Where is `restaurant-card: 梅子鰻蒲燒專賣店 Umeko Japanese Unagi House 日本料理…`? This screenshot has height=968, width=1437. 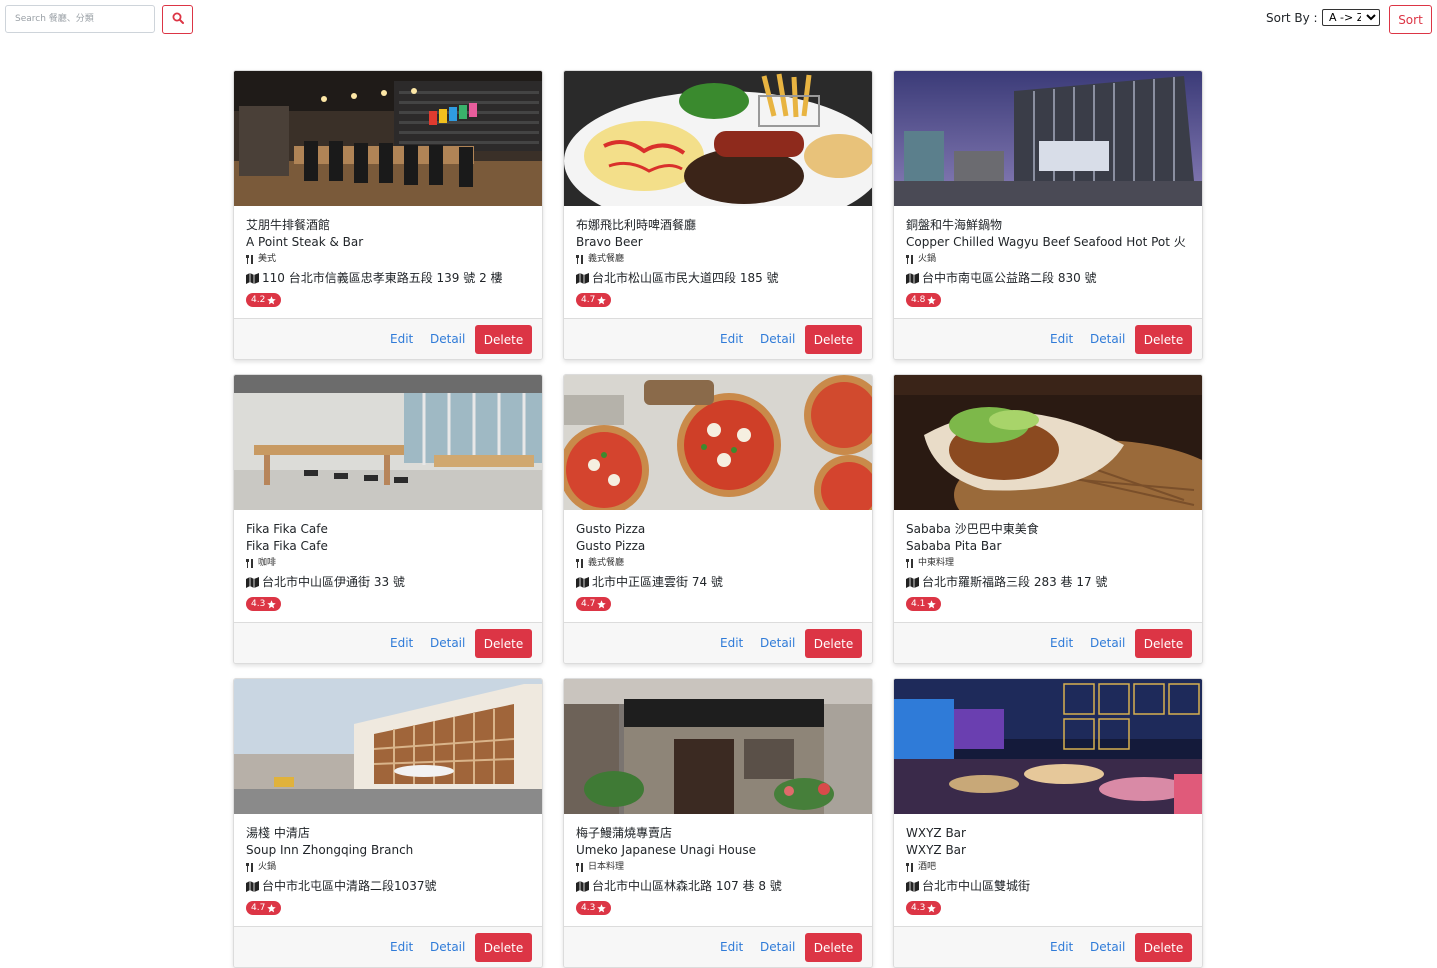 restaurant-card: 梅子鰻蒲燒專賣店 Umeko Japanese Unagi House 日本料理… is located at coordinates (718, 823).